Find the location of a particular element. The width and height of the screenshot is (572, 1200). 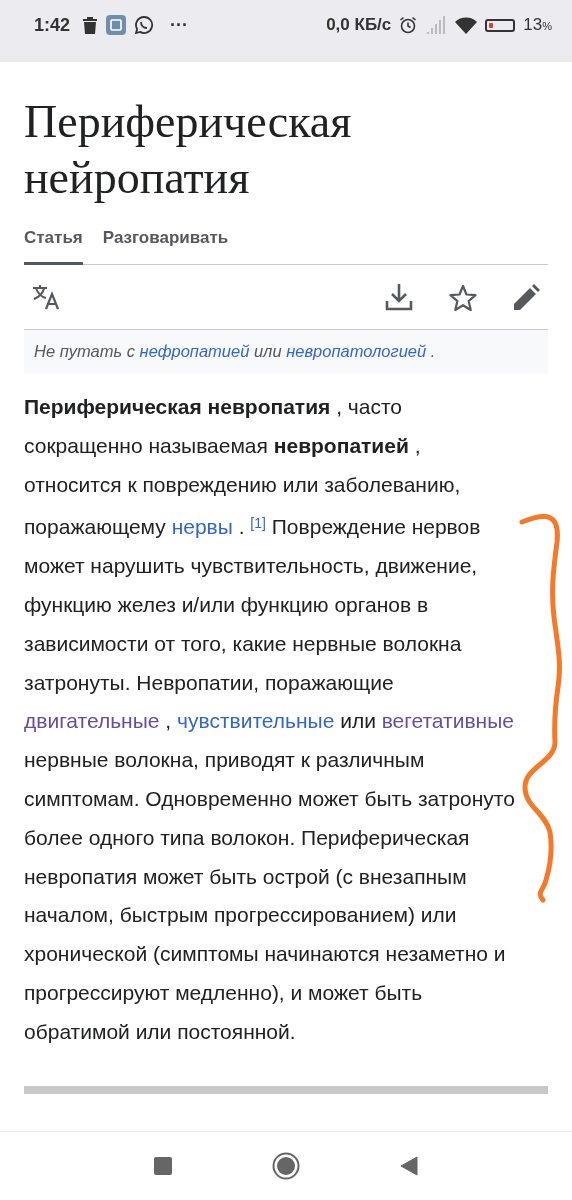

hatnote: Не путать с нефропатией или невропатологией . is located at coordinates (286, 352).